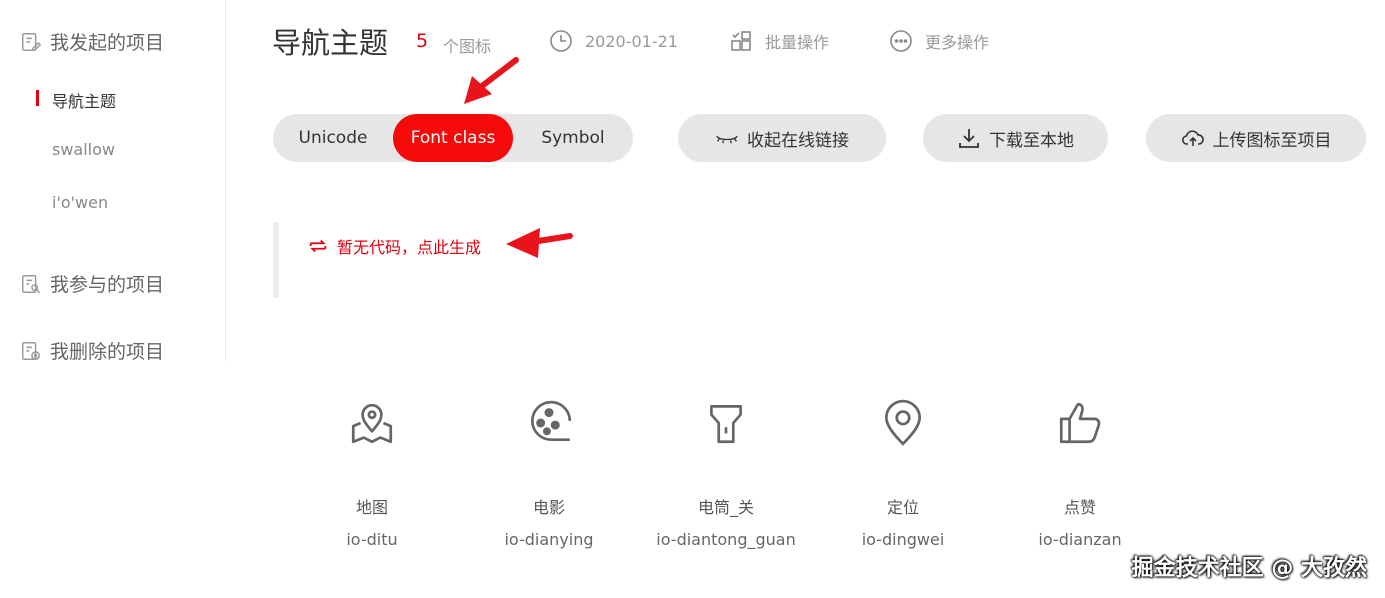 Image resolution: width=1385 pixels, height=598 pixels. Describe the element at coordinates (107, 43) in the screenshot. I see `sidebar-group-label: 我发起的项目` at that location.